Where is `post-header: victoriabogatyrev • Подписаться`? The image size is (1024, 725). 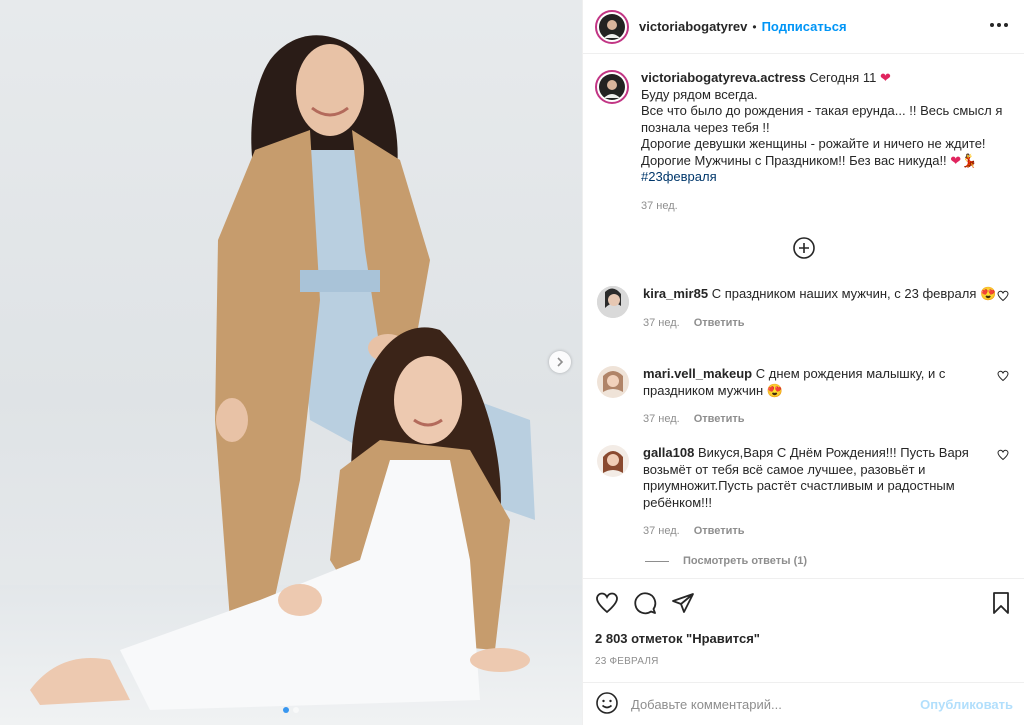
post-header: victoriabogatyrev • Подписаться is located at coordinates (803, 27).